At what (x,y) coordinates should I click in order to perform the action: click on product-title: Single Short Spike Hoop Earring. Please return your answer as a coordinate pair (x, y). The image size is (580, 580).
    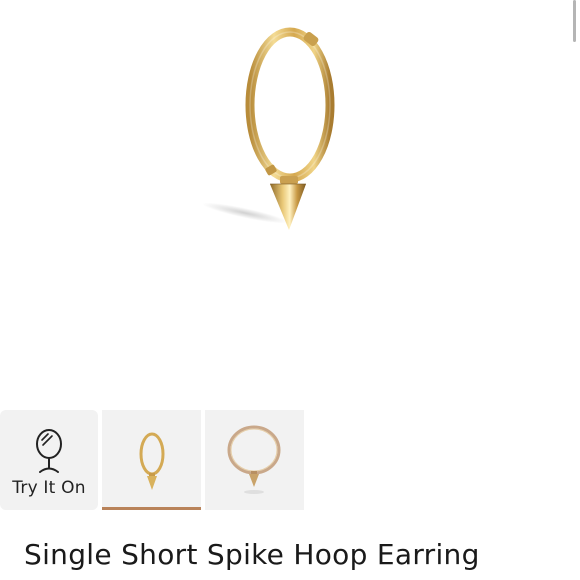
    Looking at the image, I should click on (252, 554).